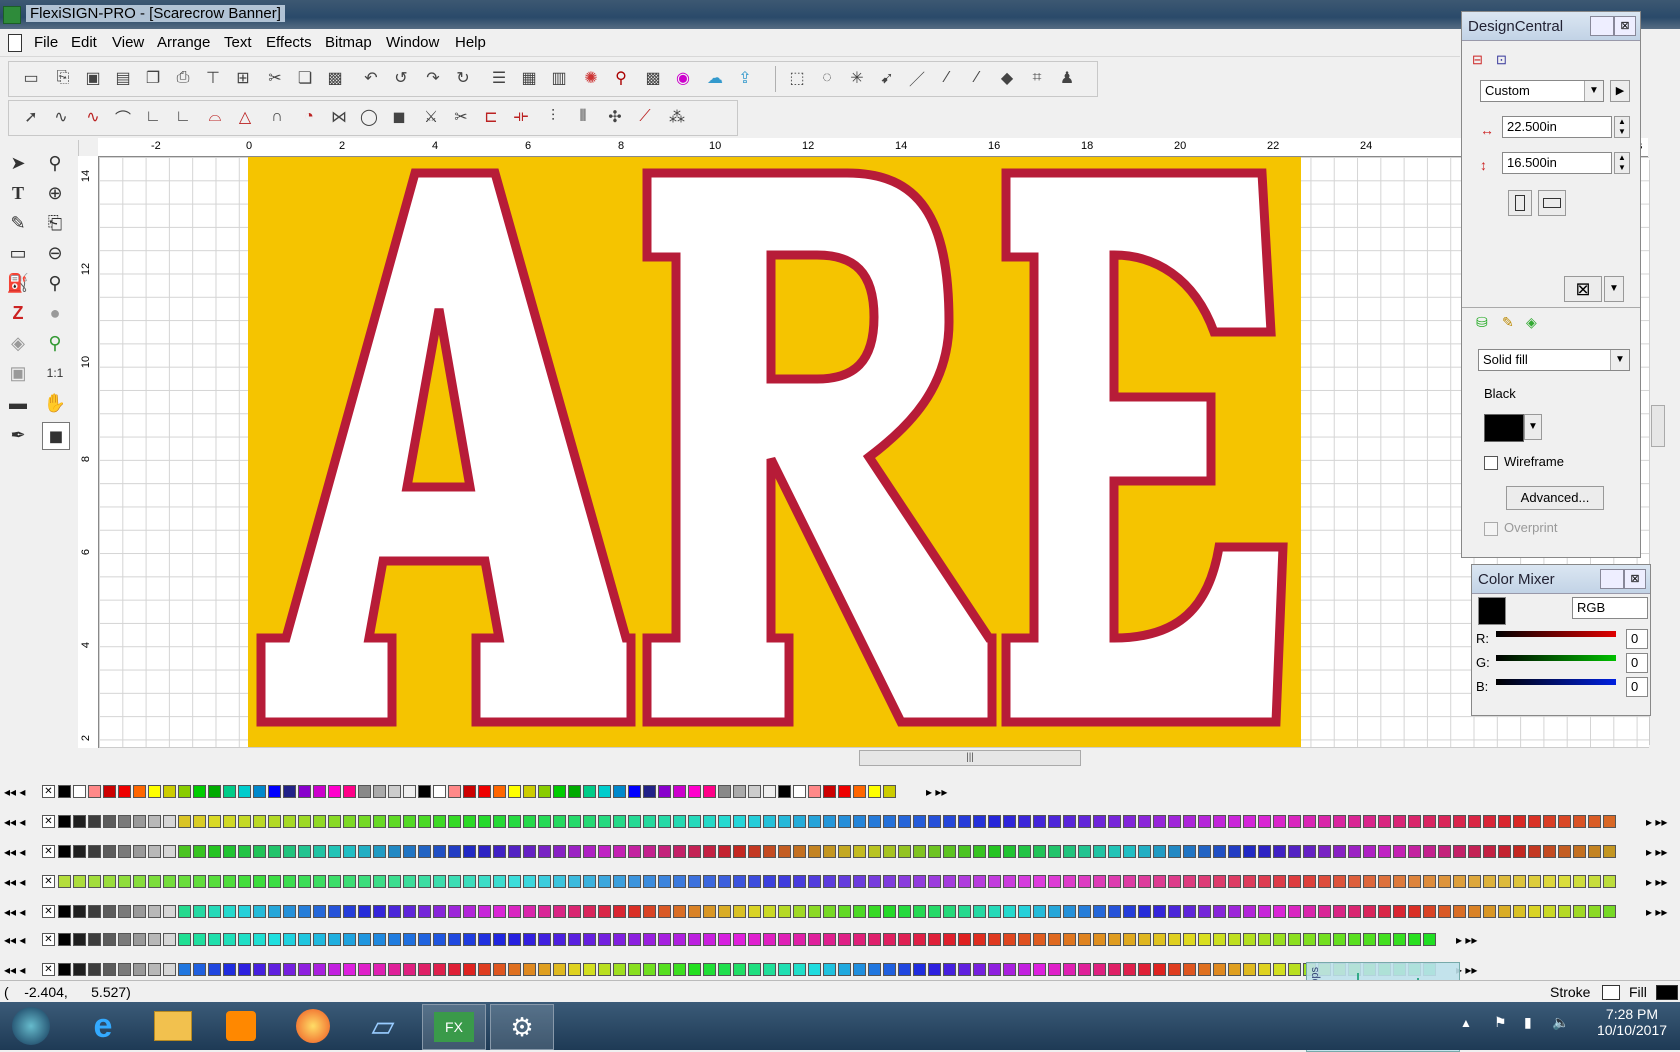 This screenshot has width=1680, height=1052. What do you see at coordinates (15, 43) in the screenshot?
I see `document-icon` at bounding box center [15, 43].